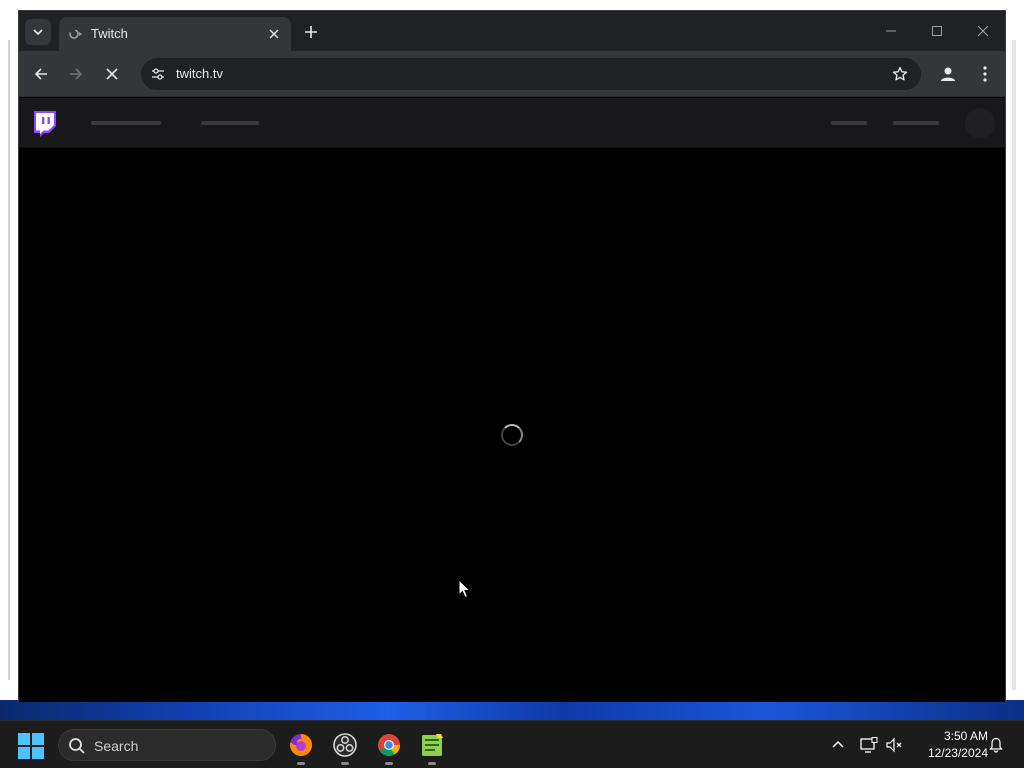  I want to click on close-window-button, so click(983, 31).